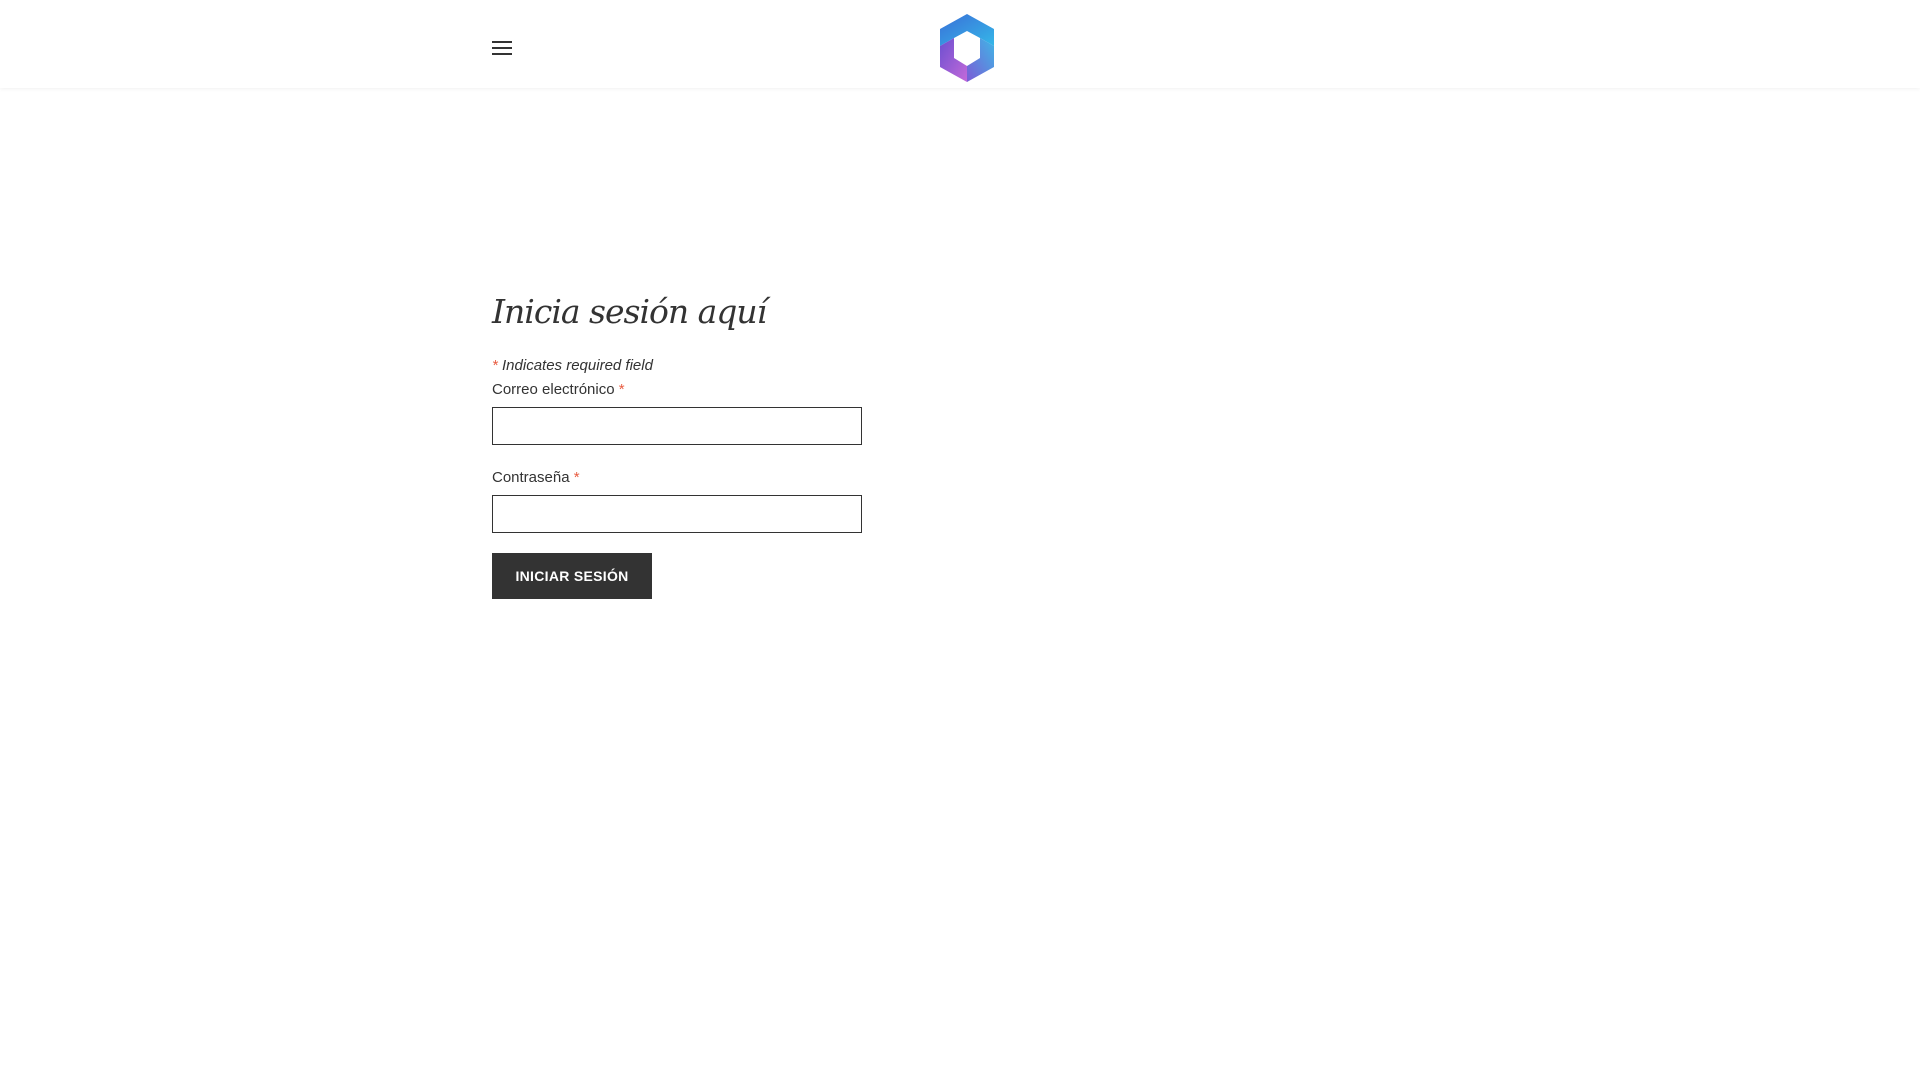 The width and height of the screenshot is (1920, 1080). I want to click on required-asterisk: *, so click(495, 365).